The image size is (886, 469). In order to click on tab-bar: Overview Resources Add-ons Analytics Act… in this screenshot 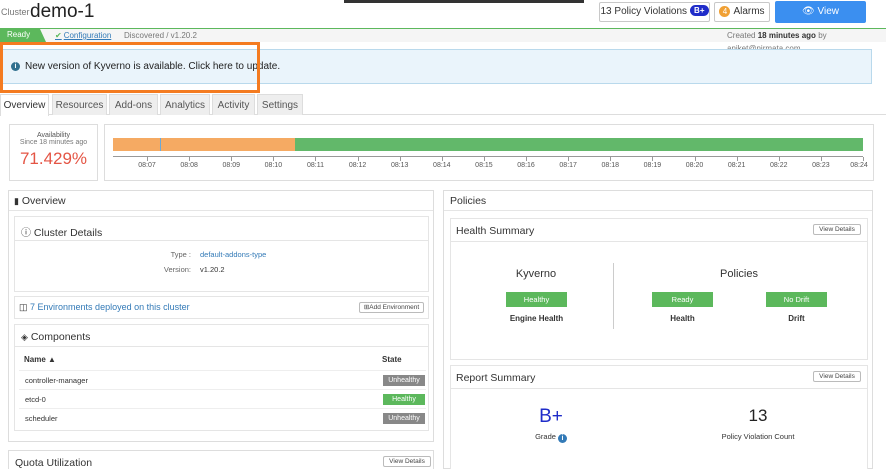, I will do `click(443, 105)`.